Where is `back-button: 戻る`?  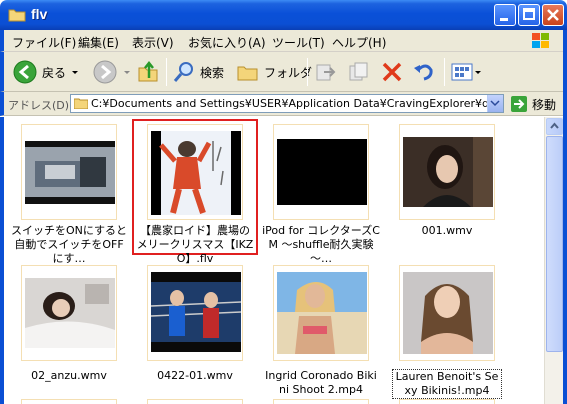
back-button: 戻る is located at coordinates (46, 72).